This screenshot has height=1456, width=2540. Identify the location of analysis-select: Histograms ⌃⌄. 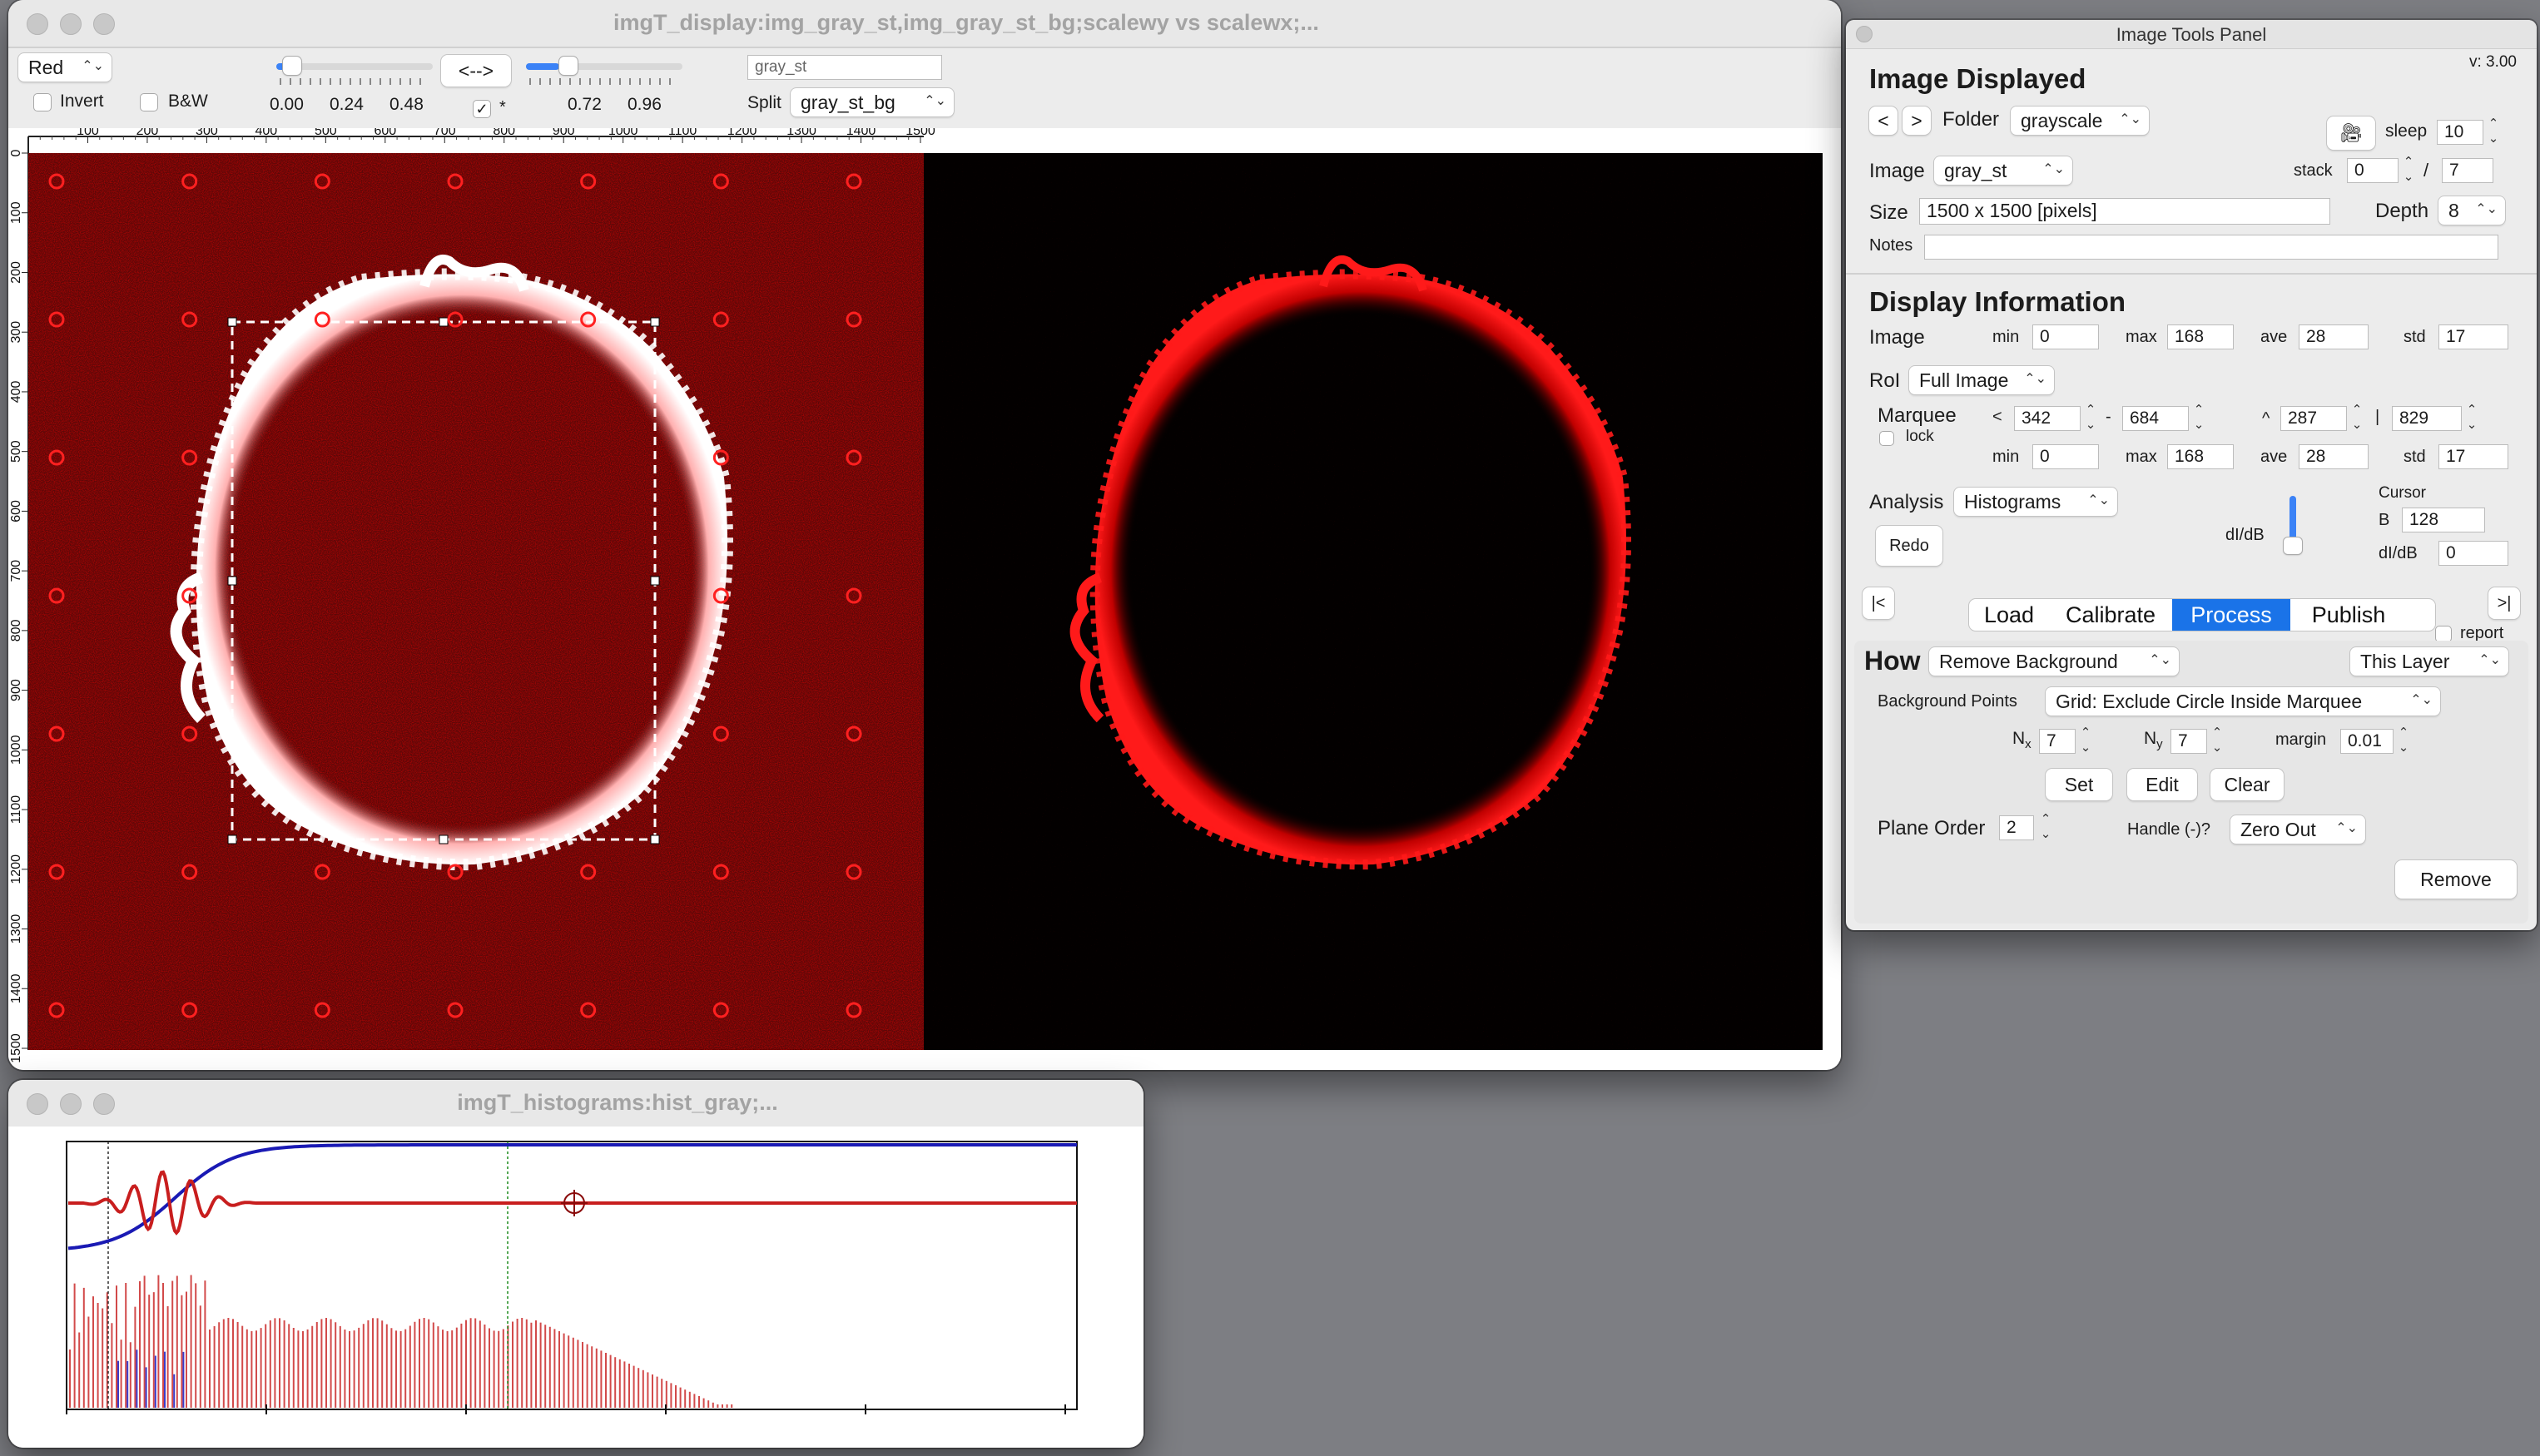
(2036, 502).